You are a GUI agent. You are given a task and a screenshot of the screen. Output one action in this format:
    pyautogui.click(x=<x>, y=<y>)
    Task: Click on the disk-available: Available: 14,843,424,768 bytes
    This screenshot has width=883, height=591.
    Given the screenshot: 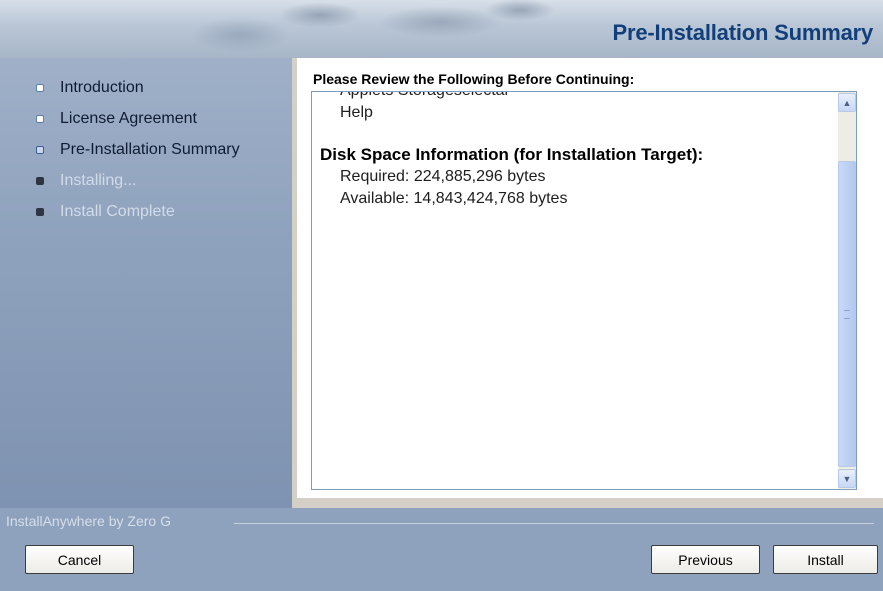 What is the action you would take?
    pyautogui.click(x=454, y=198)
    